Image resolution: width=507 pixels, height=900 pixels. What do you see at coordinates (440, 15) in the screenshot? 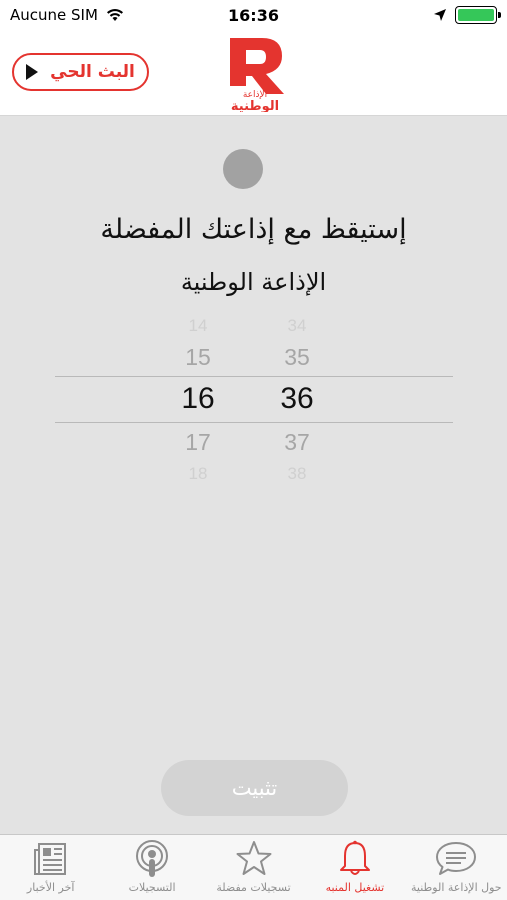
I see `location-arrow-icon` at bounding box center [440, 15].